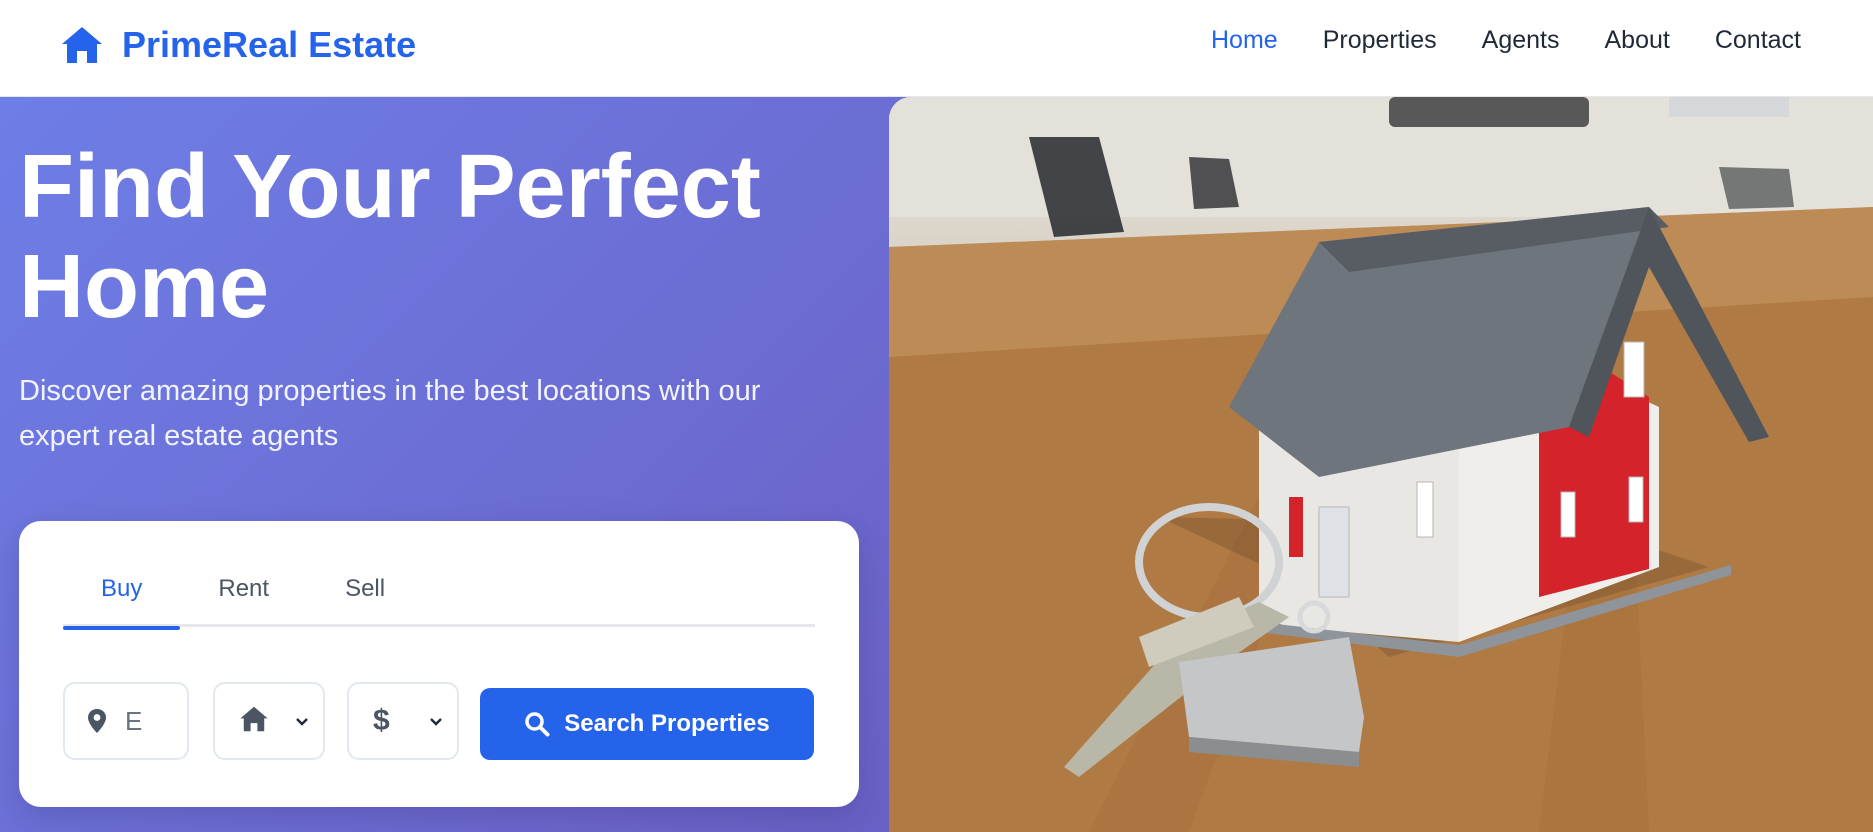 This screenshot has width=1873, height=832. Describe the element at coordinates (365, 599) in the screenshot. I see `tab-sell: Sell` at that location.